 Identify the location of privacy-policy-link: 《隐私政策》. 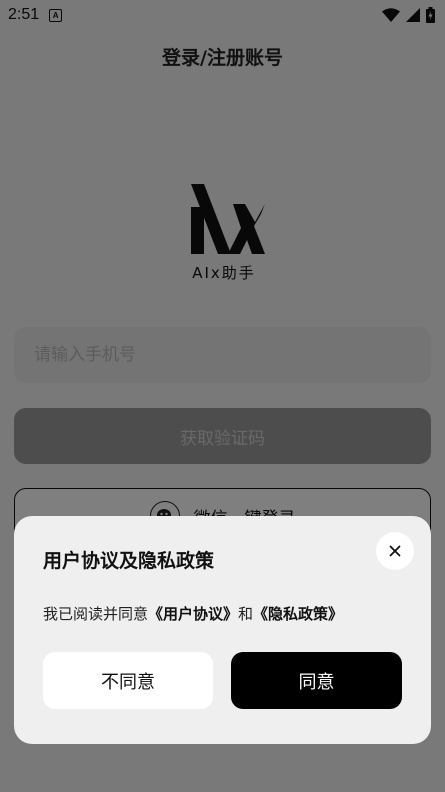
(298, 614).